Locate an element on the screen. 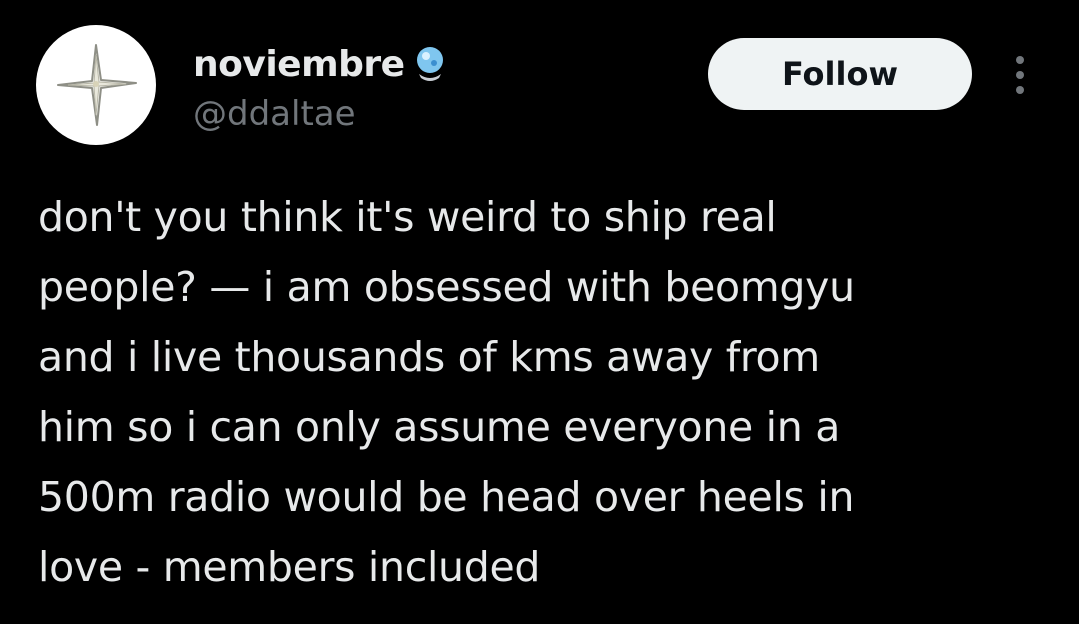 This screenshot has height=624, width=1079. avatar is located at coordinates (96, 85).